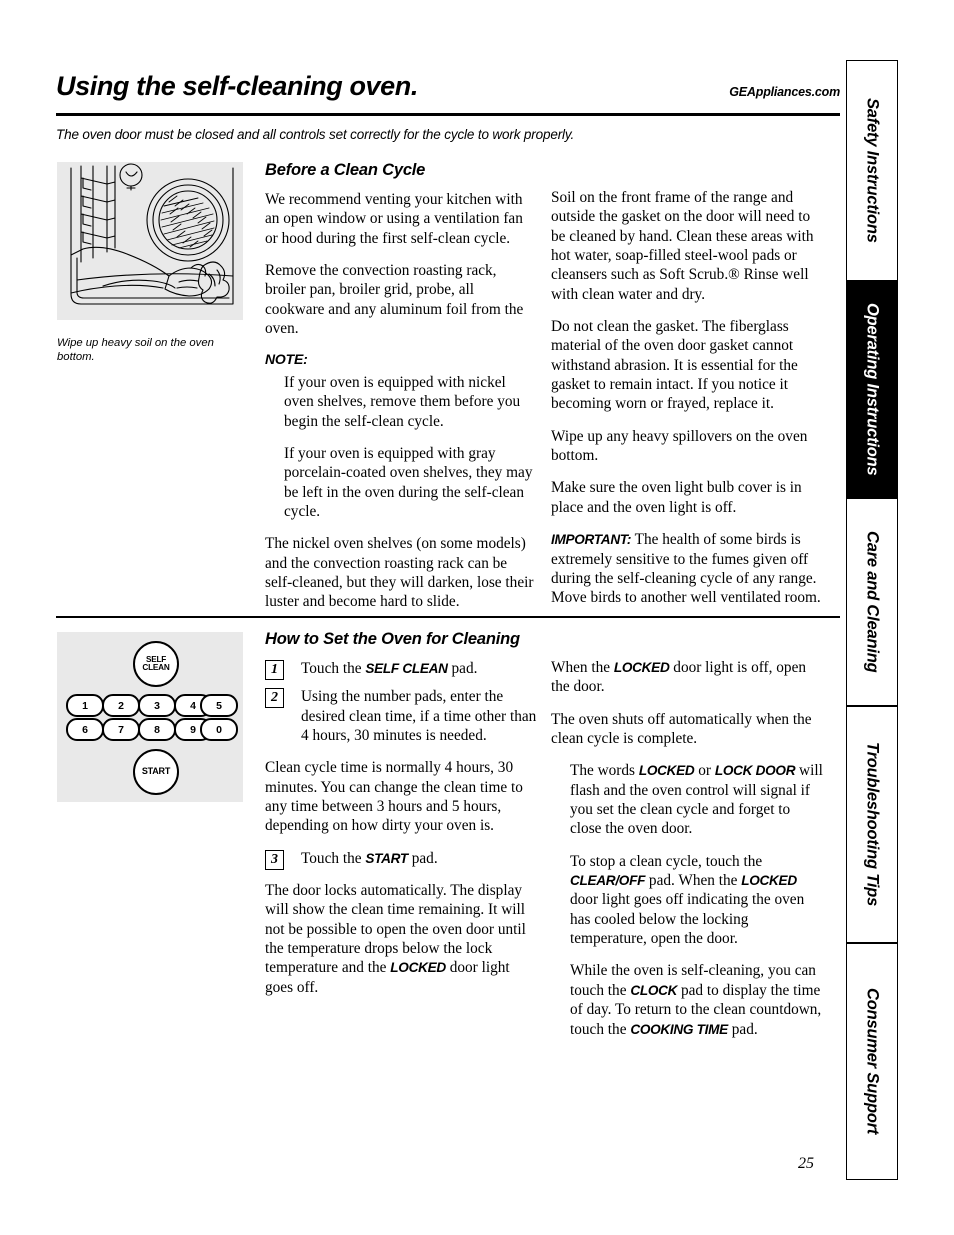 The image size is (954, 1235). What do you see at coordinates (693, 881) in the screenshot?
I see `text: pad. When the` at bounding box center [693, 881].